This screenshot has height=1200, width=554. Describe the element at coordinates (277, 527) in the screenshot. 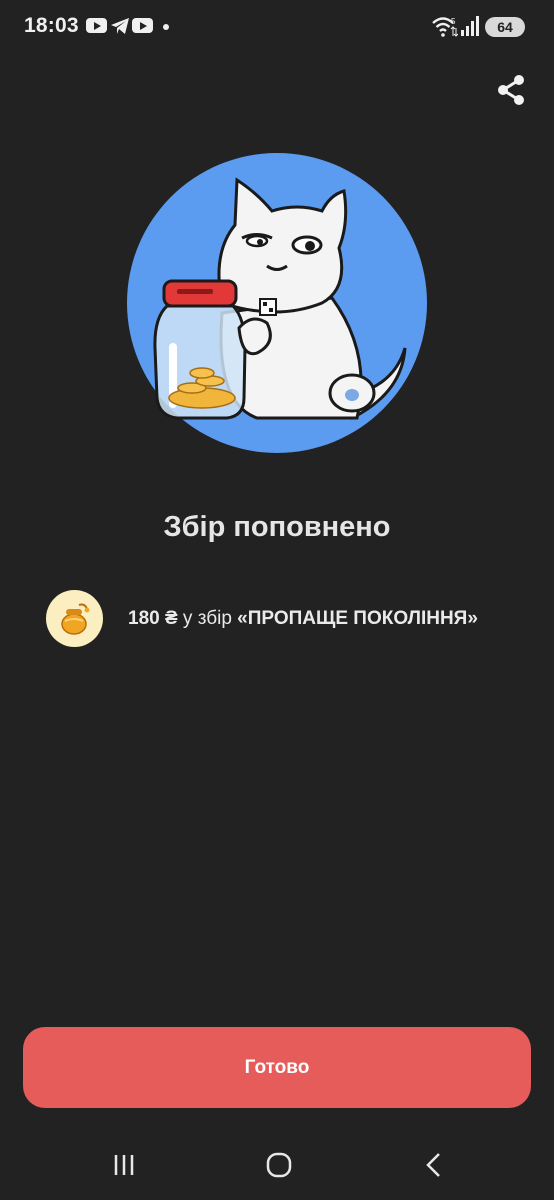

I see `page-title: Збір поповнено` at that location.